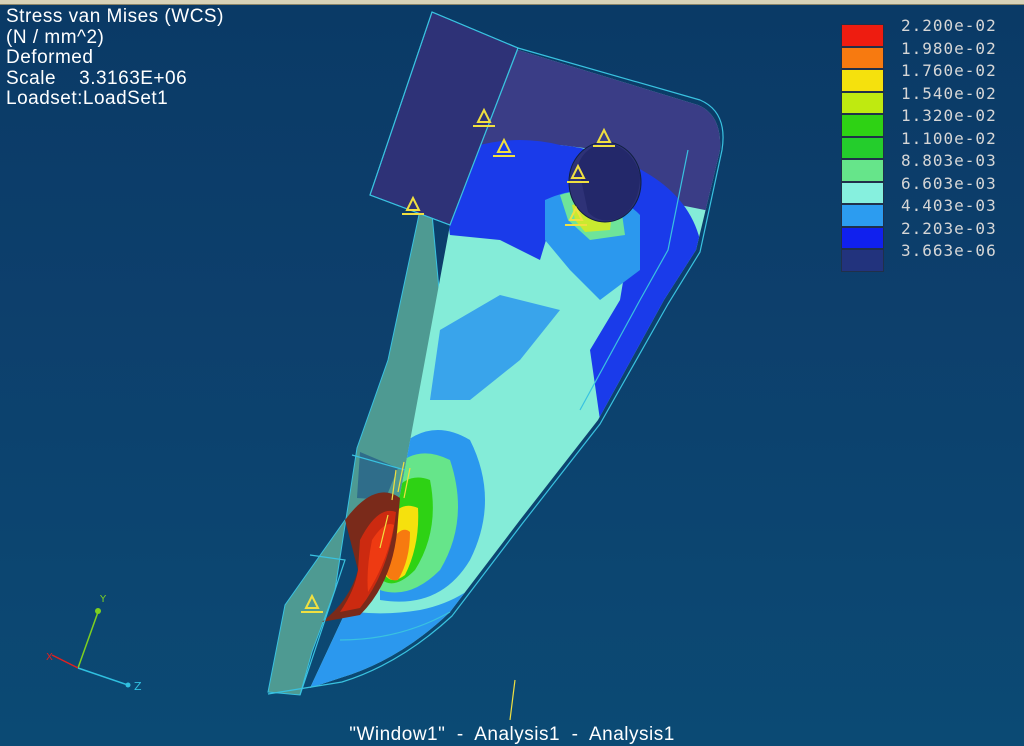 Image resolution: width=1024 pixels, height=746 pixels. What do you see at coordinates (49, 657) in the screenshot?
I see `triad-x-label: X` at bounding box center [49, 657].